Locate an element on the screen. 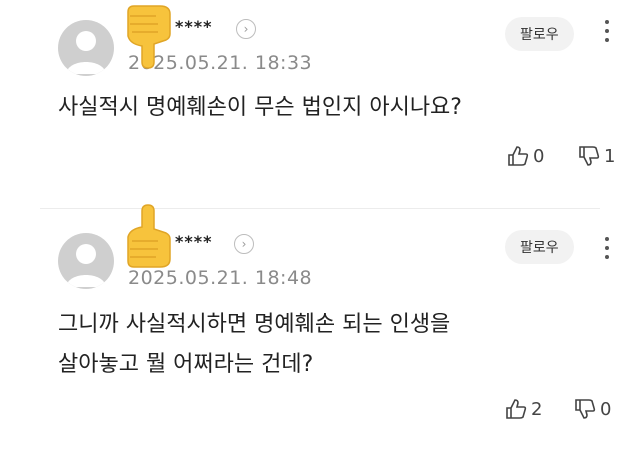 This screenshot has width=640, height=450. comment-line: 사실적시 명예훼손이 무슨 법인지 아시나요? is located at coordinates (260, 107).